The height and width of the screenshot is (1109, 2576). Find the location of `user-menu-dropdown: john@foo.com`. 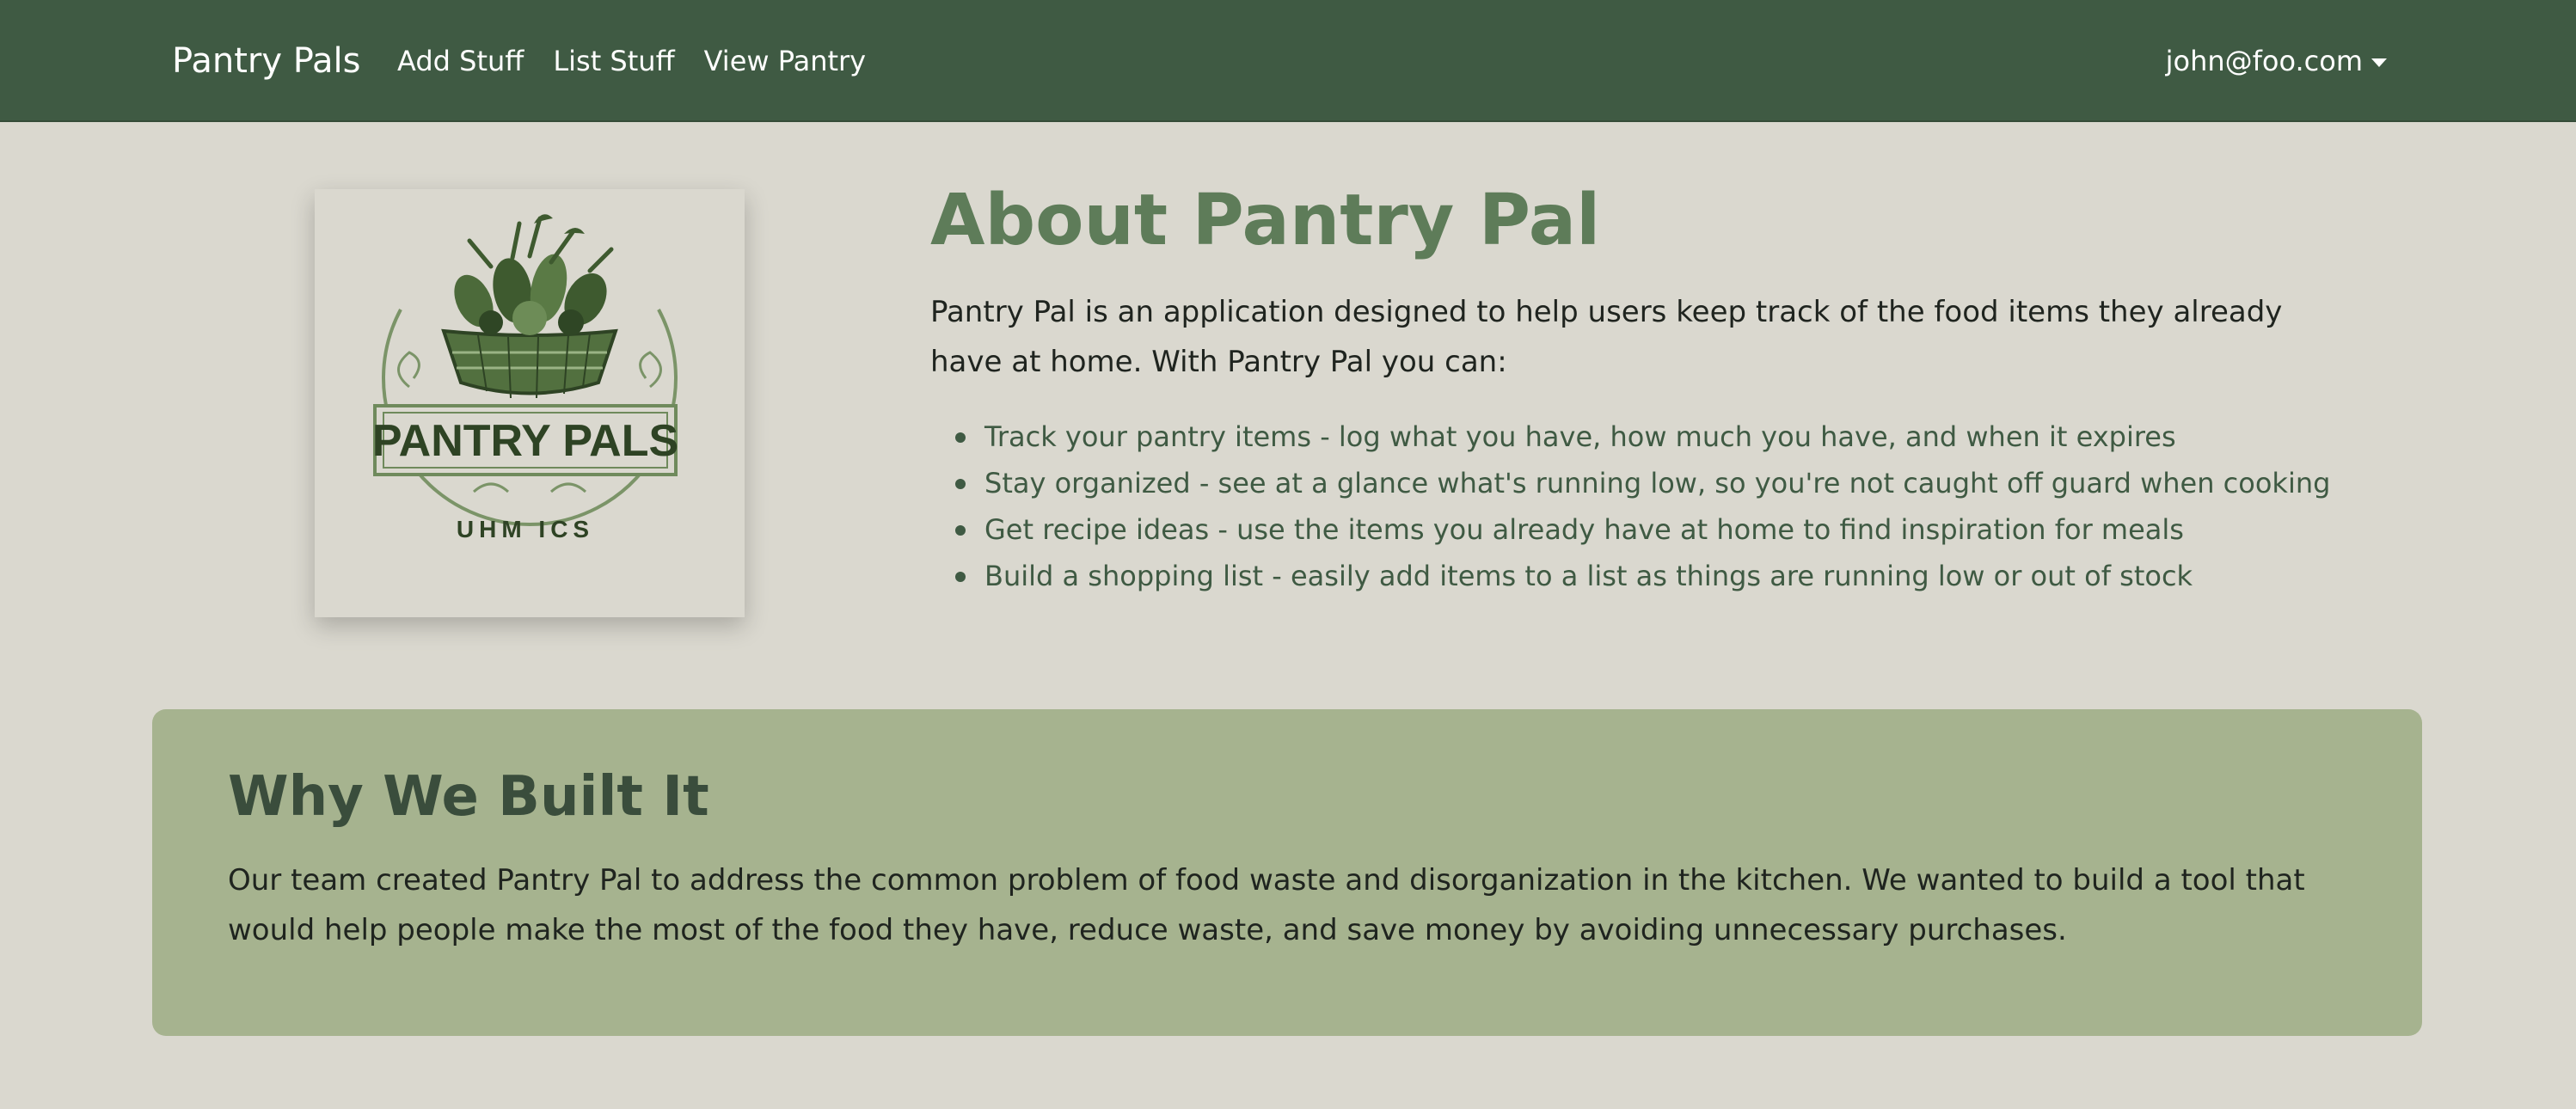

user-menu-dropdown: john@foo.com is located at coordinates (2276, 61).